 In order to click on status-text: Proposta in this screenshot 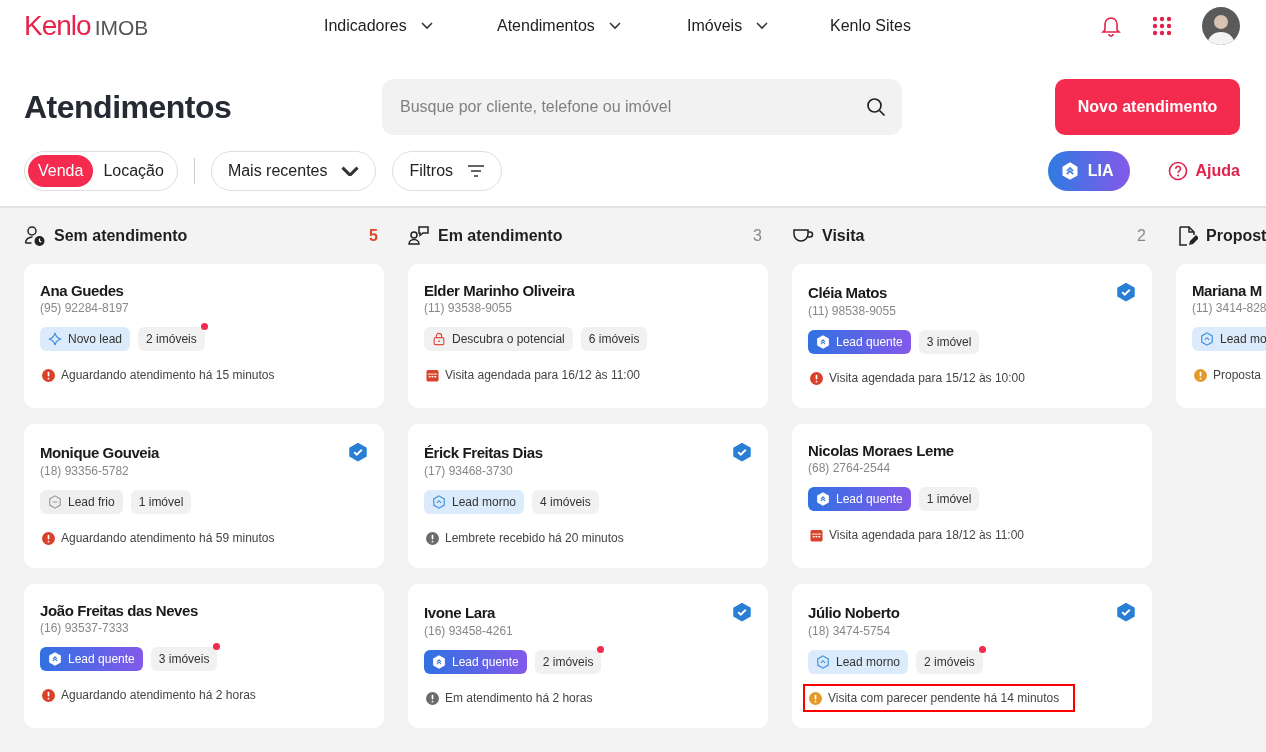, I will do `click(1237, 375)`.